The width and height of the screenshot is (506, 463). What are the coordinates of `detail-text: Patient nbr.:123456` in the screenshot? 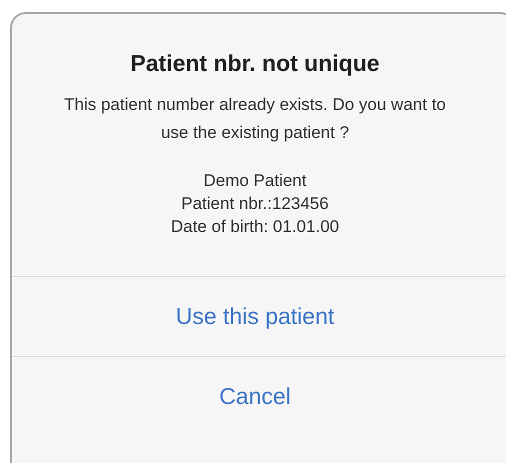 It's located at (255, 204).